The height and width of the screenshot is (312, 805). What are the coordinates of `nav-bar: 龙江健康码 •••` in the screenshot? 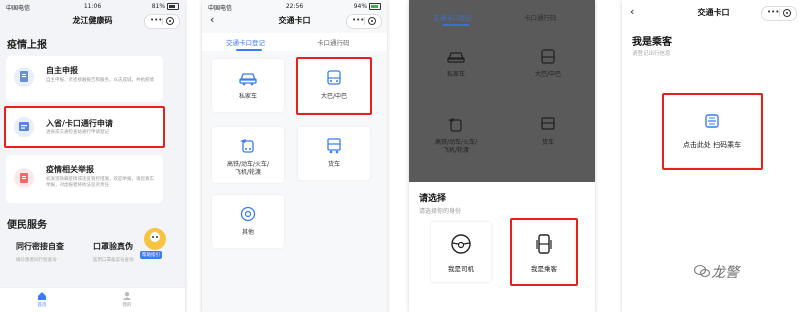 It's located at (92, 21).